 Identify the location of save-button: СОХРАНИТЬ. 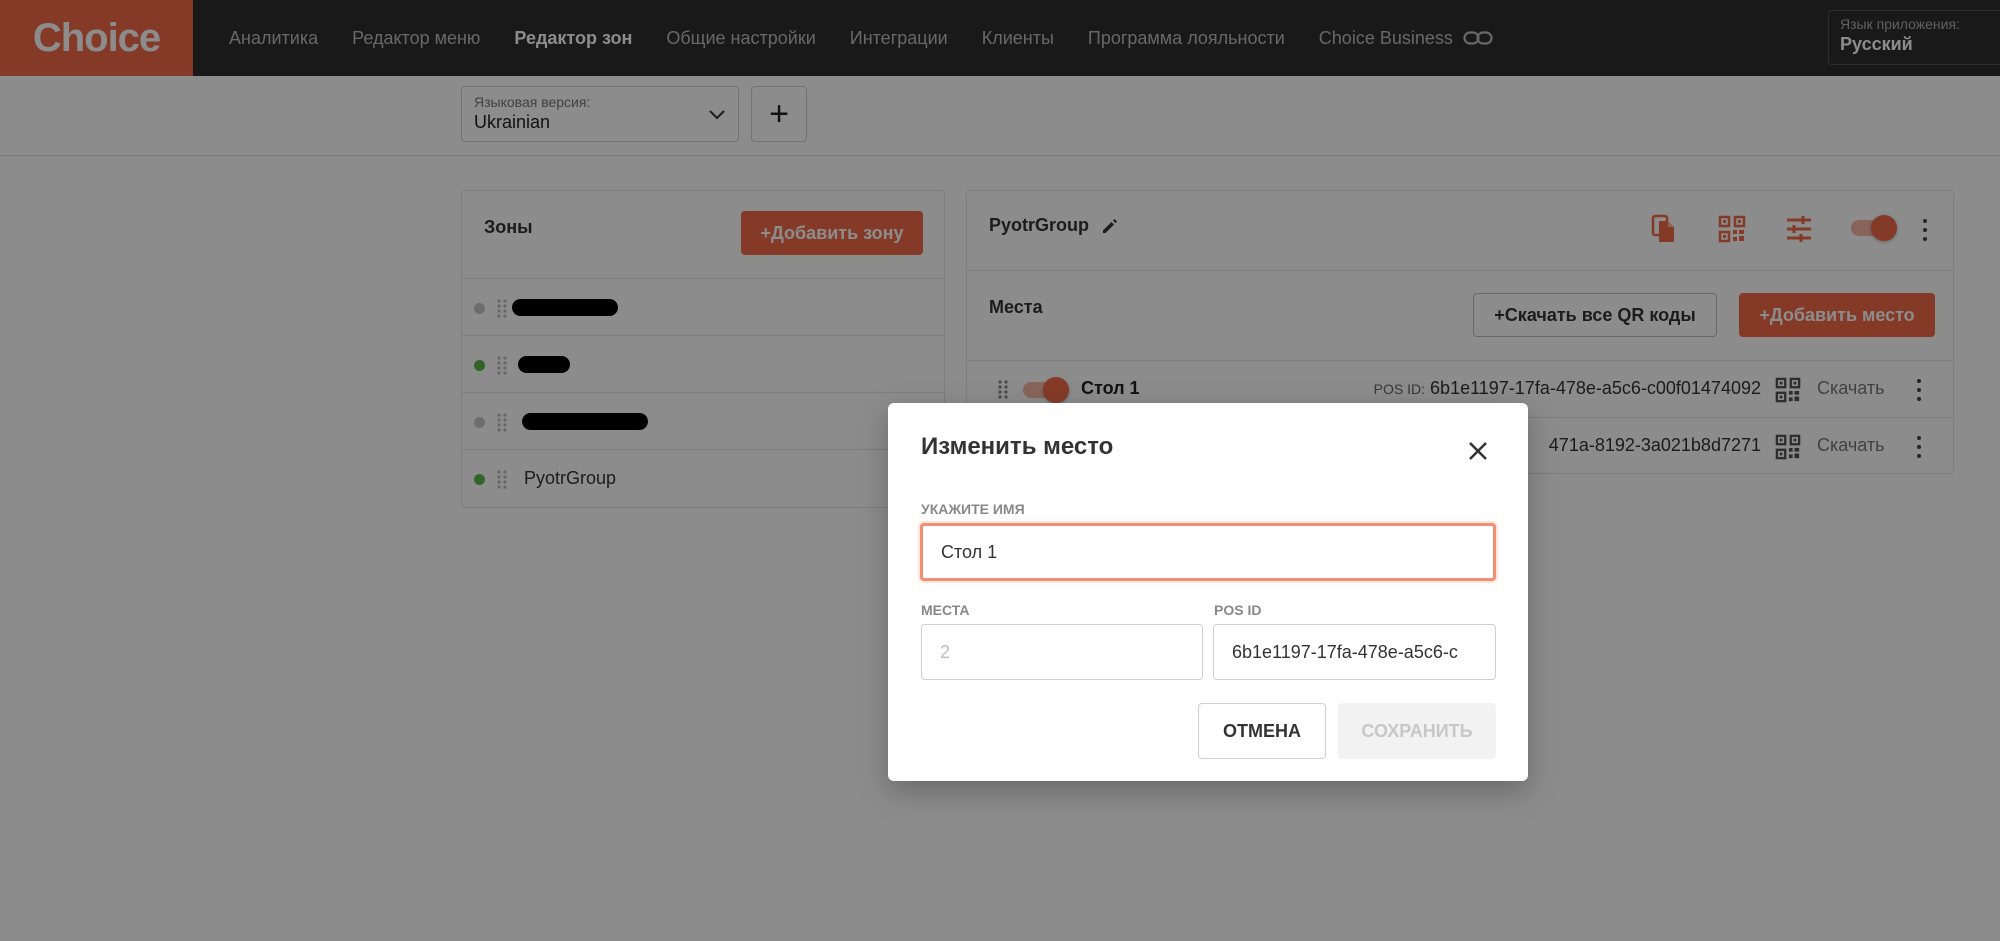
(1417, 731).